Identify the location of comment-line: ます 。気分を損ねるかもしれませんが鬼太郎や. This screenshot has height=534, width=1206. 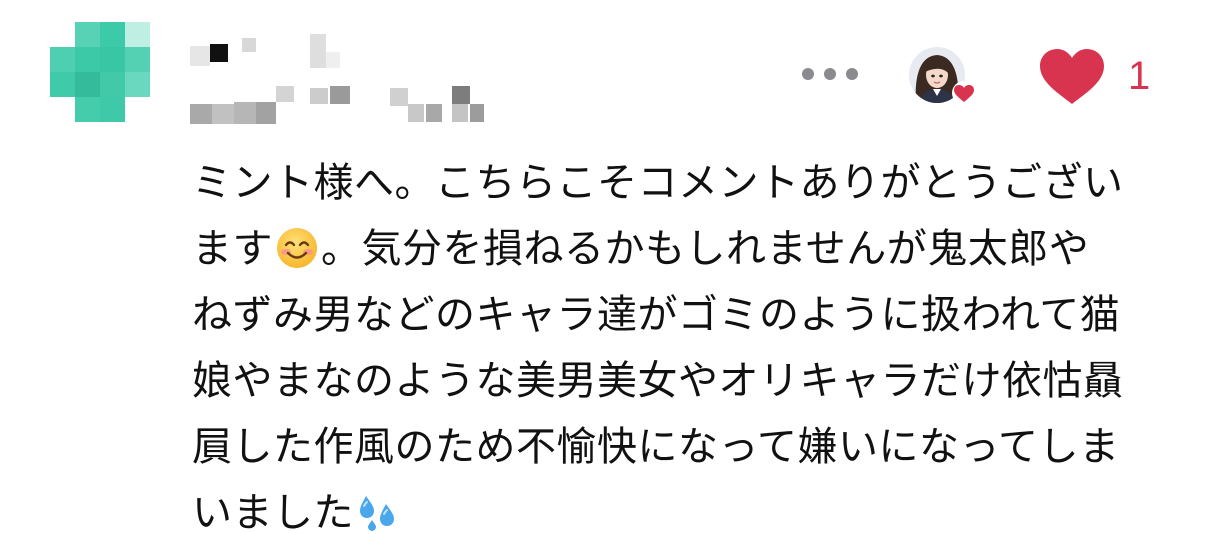
(687, 249).